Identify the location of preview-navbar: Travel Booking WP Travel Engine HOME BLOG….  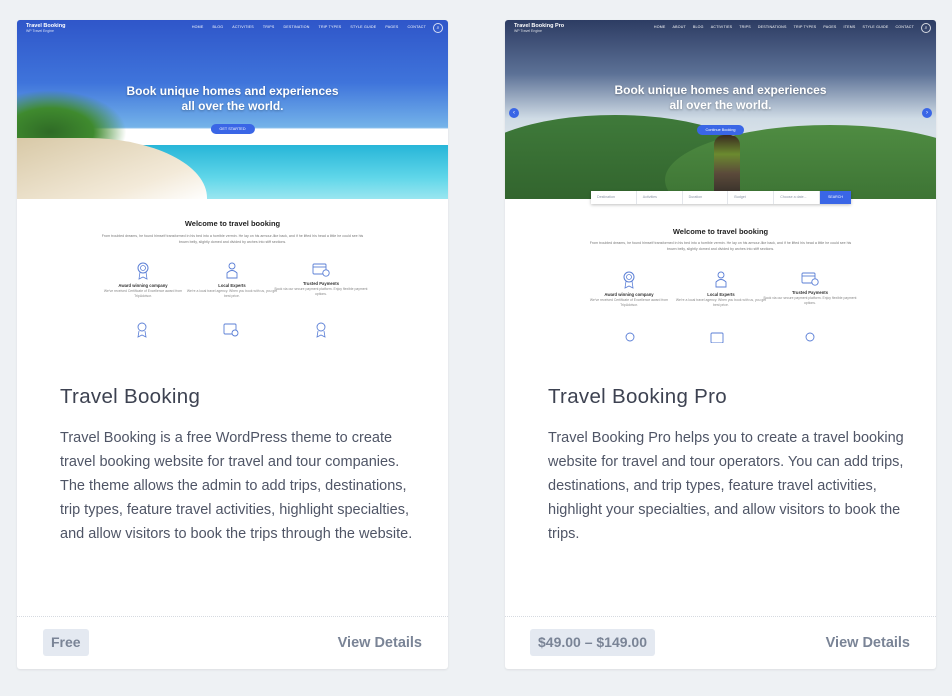
(232, 28).